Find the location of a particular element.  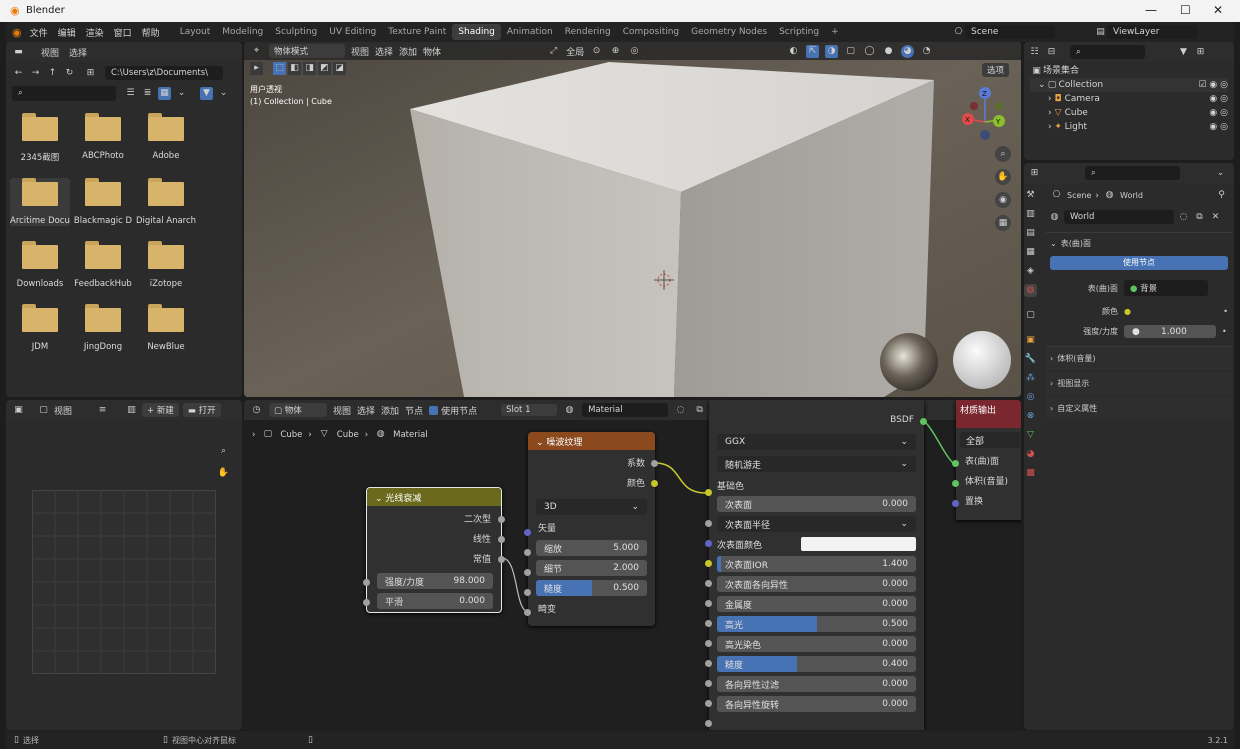

fb-menu-view: 视图 is located at coordinates (50, 52).